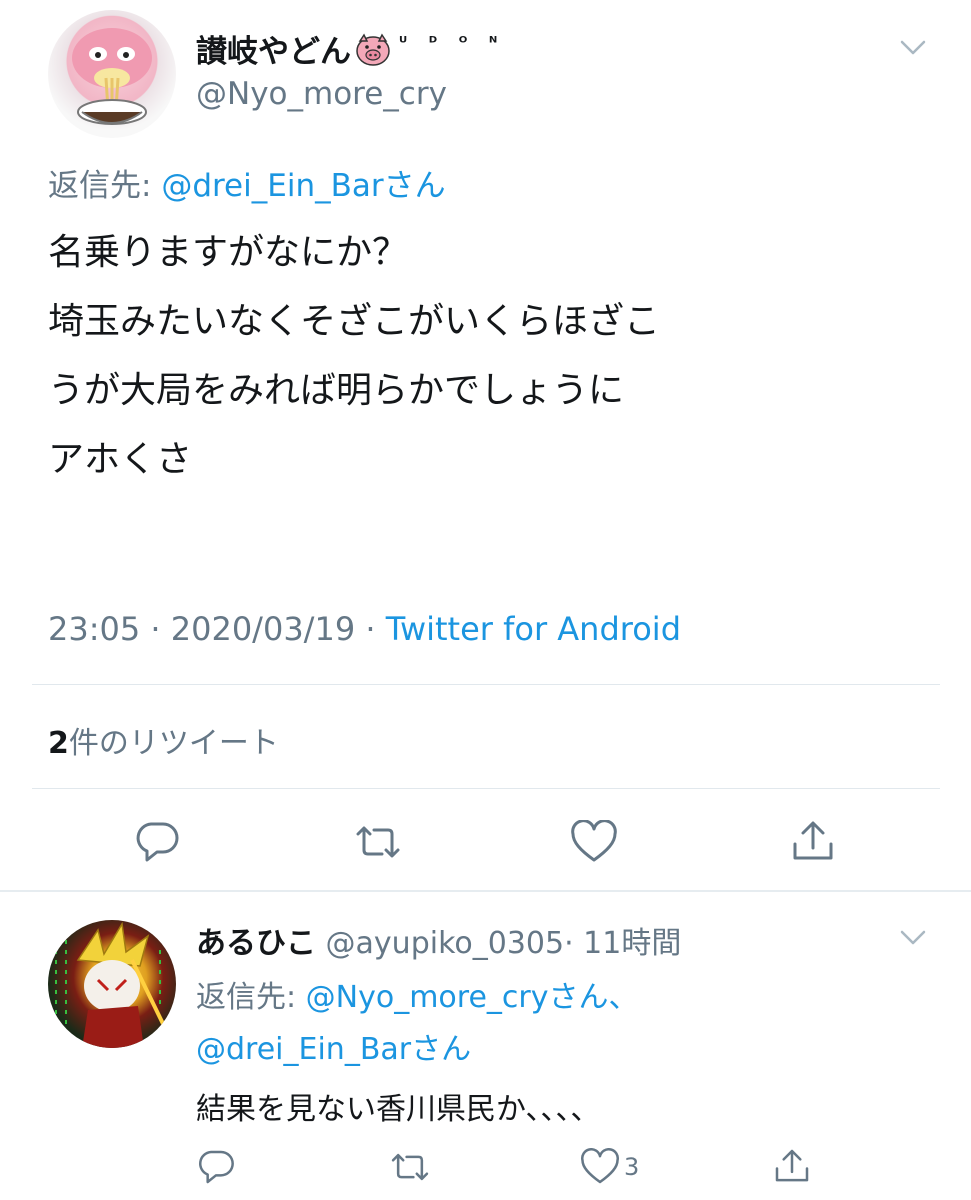 The height and width of the screenshot is (1200, 971). I want to click on reply-header: あるひこ @ayupiko_0305· 11時間, so click(438, 940).